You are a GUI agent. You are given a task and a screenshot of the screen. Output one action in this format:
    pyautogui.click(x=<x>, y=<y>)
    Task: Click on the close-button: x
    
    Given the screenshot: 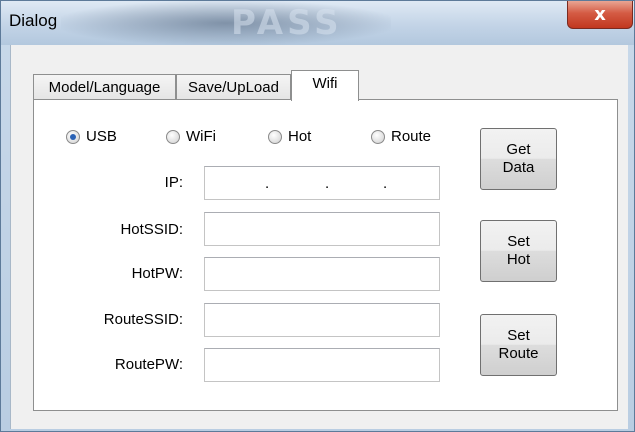 What is the action you would take?
    pyautogui.click(x=600, y=15)
    